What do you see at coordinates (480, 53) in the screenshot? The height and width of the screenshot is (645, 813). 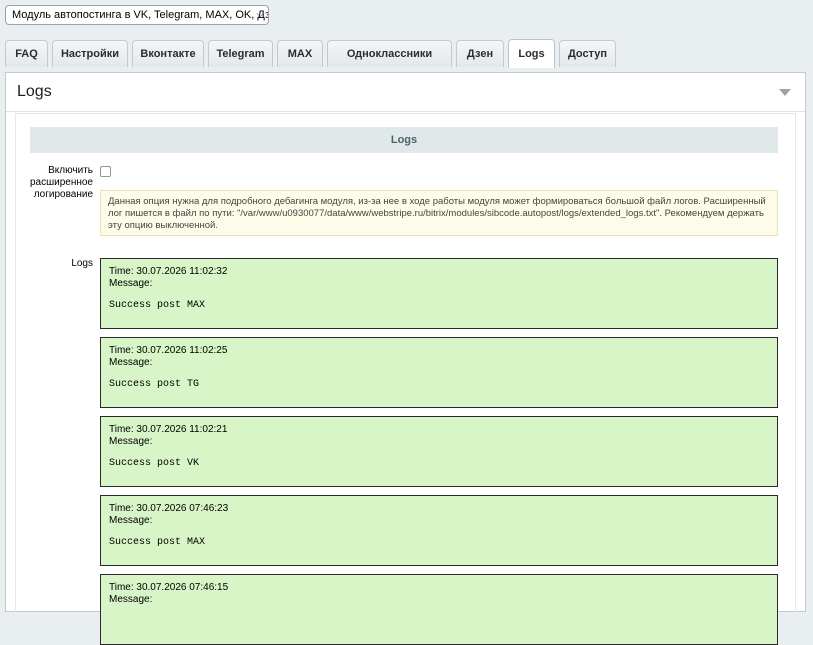 I see `tab-dzen: Дзен` at bounding box center [480, 53].